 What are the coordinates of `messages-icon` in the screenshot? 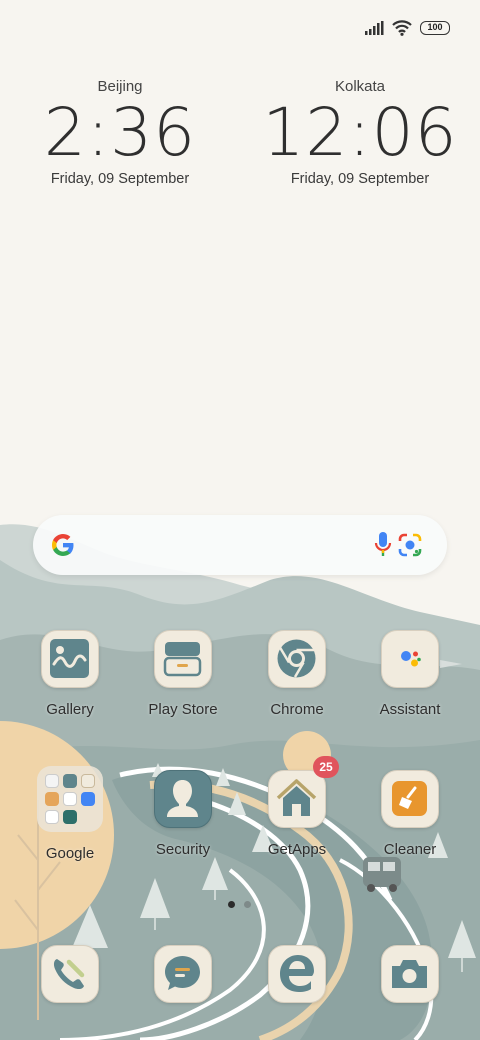 It's located at (183, 974).